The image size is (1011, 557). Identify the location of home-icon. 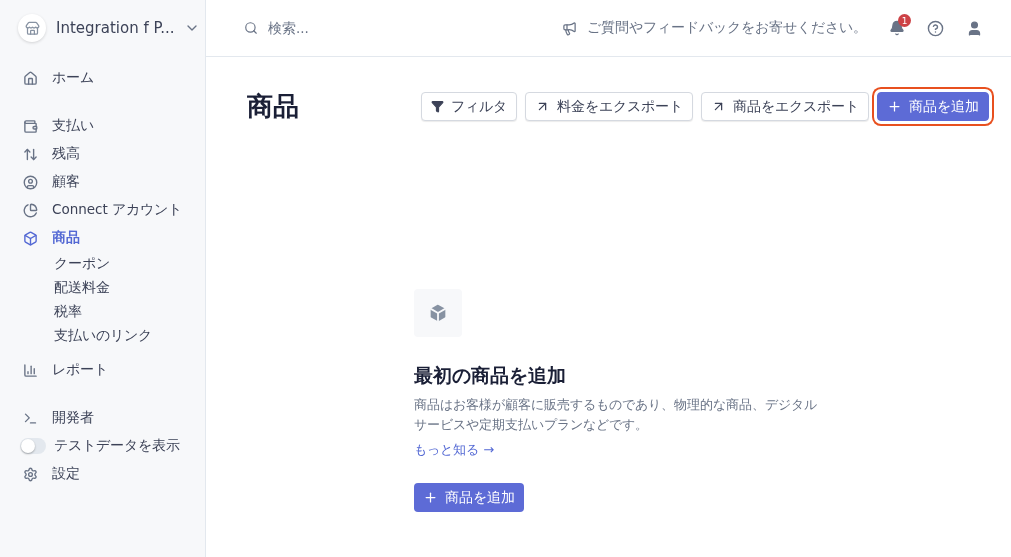
(30, 78).